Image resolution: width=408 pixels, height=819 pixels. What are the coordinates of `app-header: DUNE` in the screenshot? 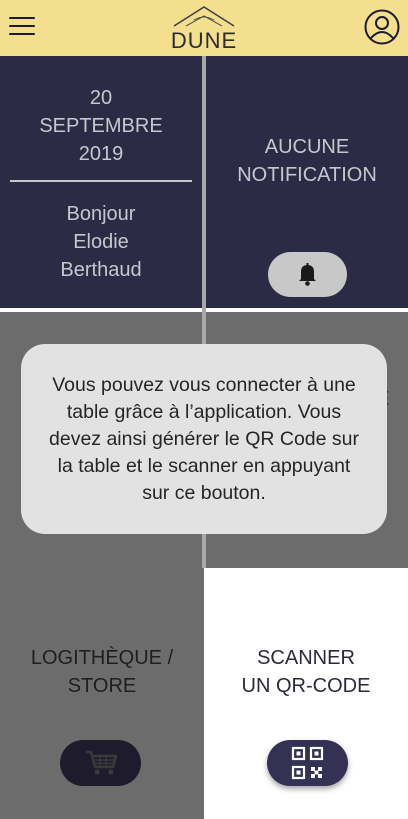 It's located at (204, 28).